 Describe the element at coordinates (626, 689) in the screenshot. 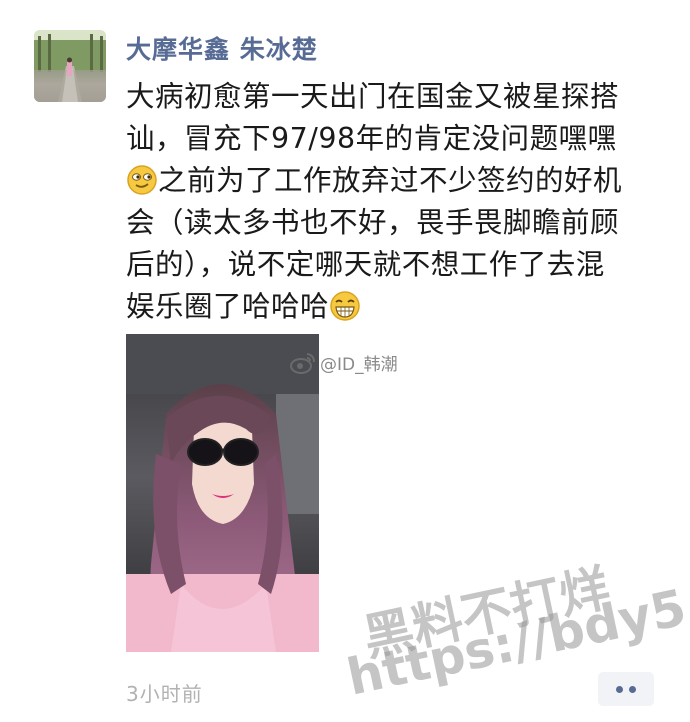

I see `more-actions-button` at that location.